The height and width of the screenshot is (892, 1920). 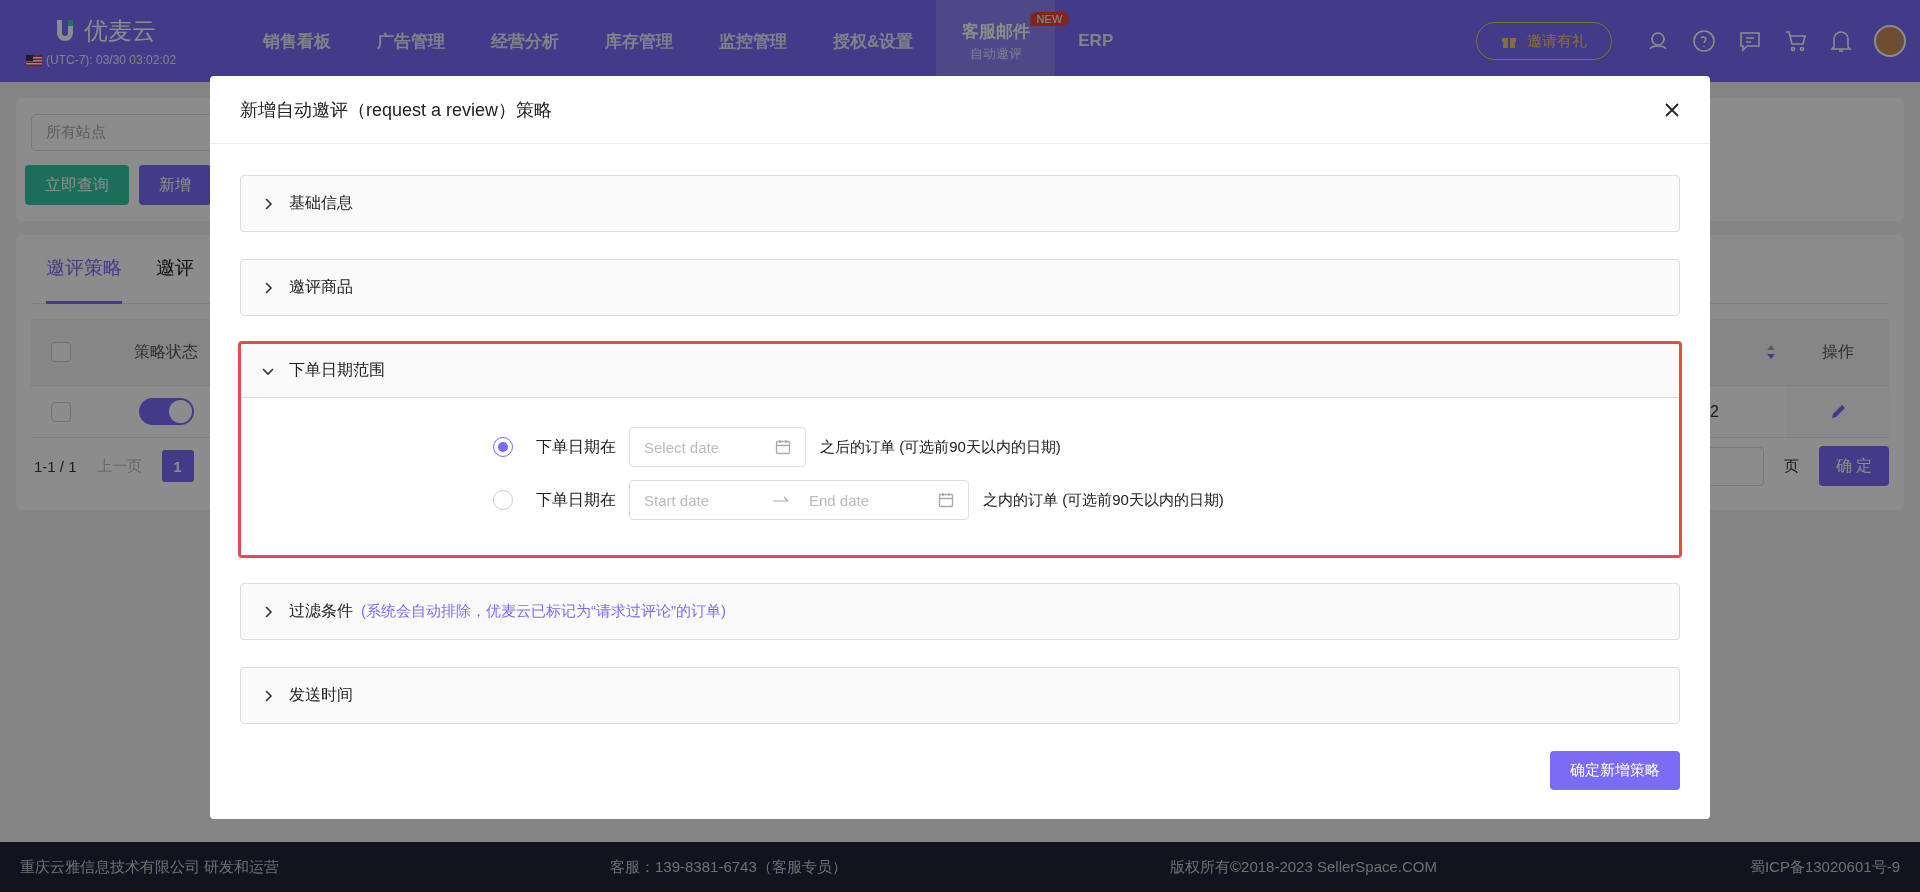 What do you see at coordinates (321, 695) in the screenshot?
I see `panel-title: 发送时间` at bounding box center [321, 695].